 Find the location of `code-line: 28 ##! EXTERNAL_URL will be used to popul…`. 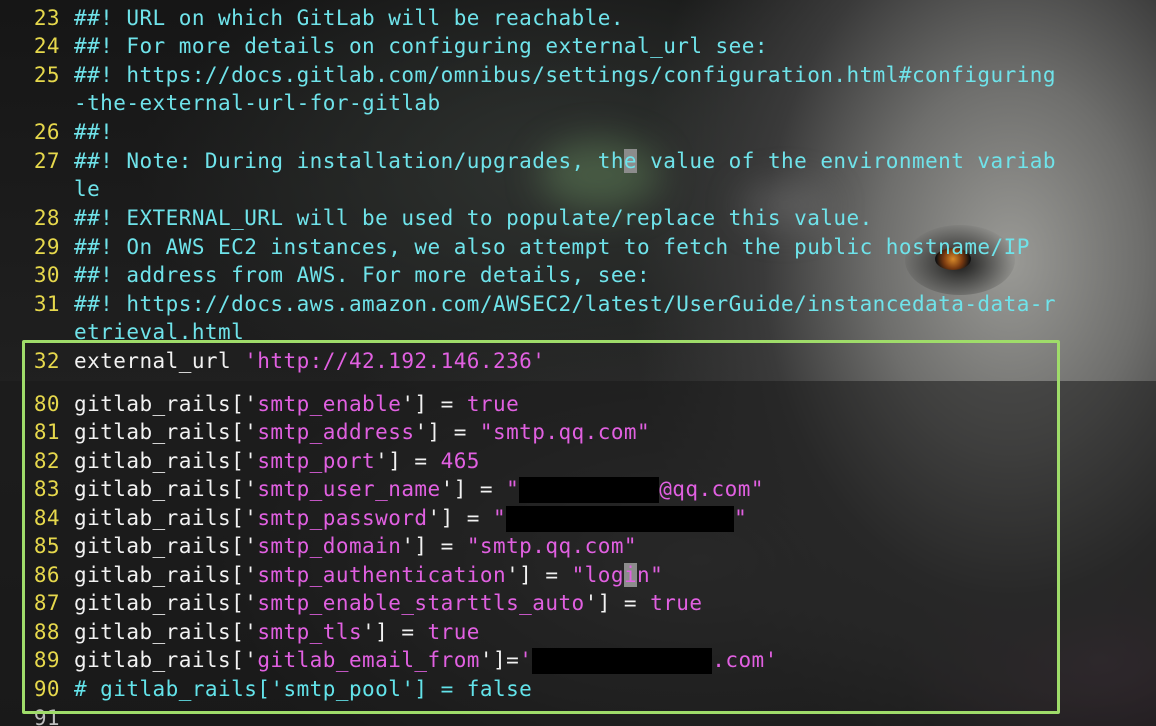

code-line: 28 ##! EXTERNAL_URL will be used to popul… is located at coordinates (453, 218).